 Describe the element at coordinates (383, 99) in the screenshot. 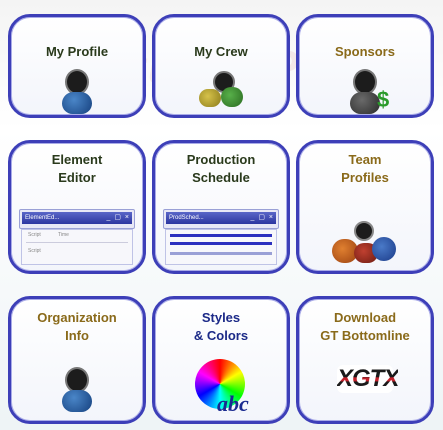

I see `dollar-icon: $` at that location.